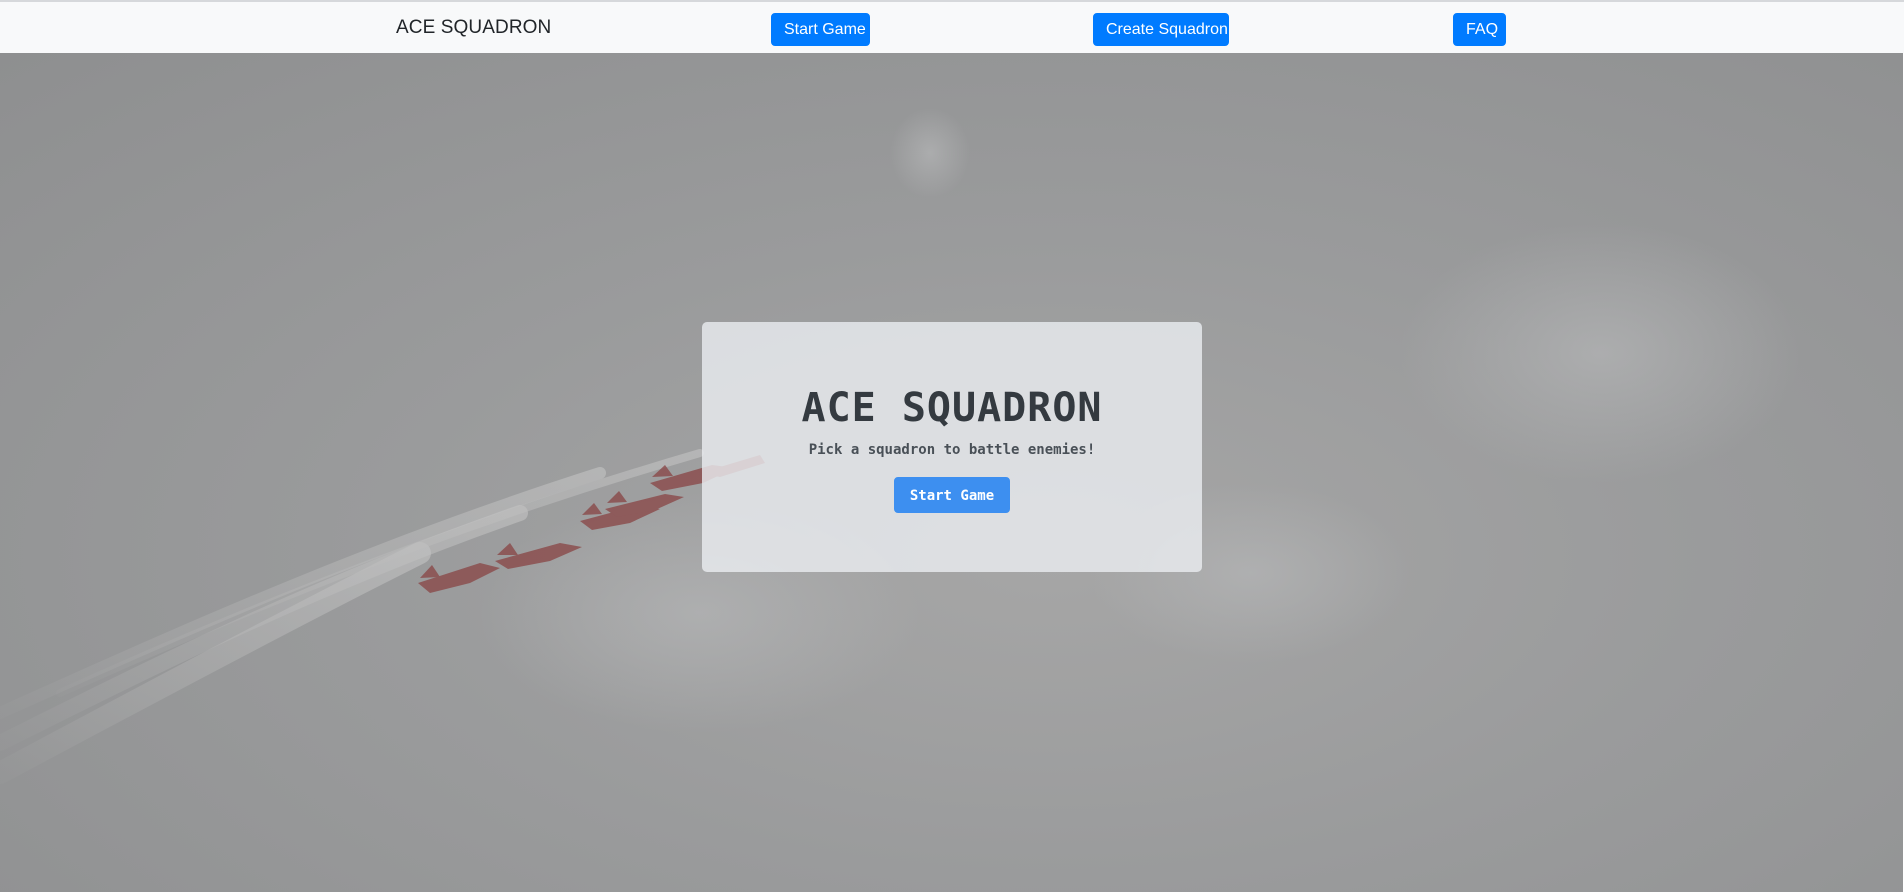 The width and height of the screenshot is (1904, 893). I want to click on brand-link: ACE SQUADRON, so click(473, 28).